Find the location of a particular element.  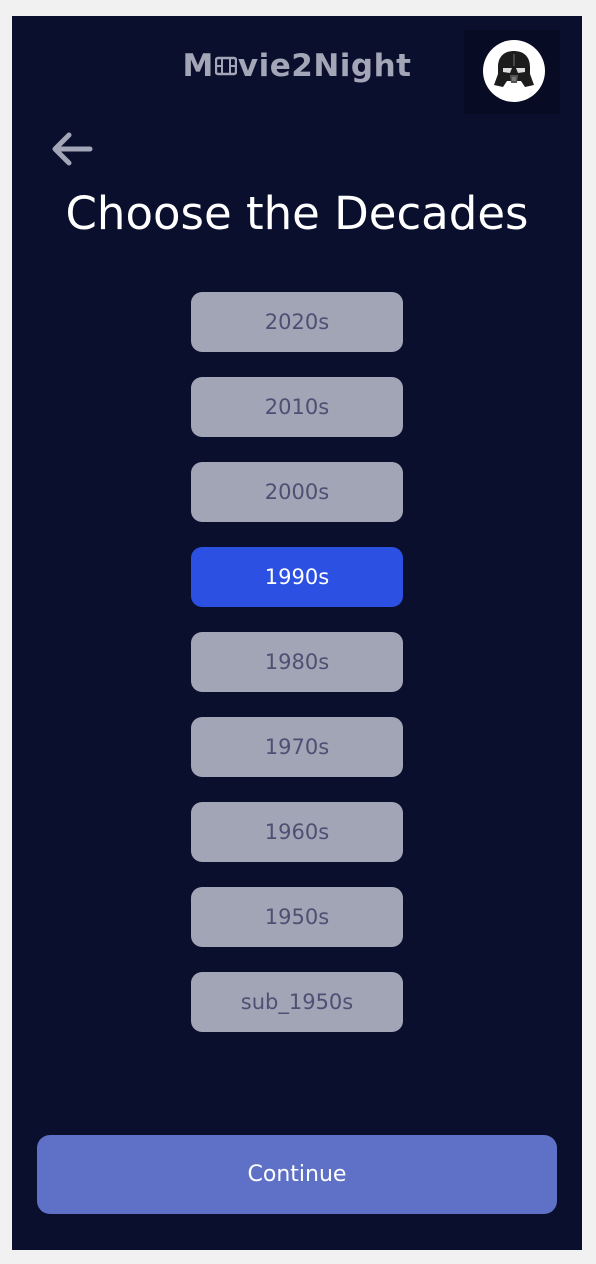

film-reel-icon is located at coordinates (225, 65).